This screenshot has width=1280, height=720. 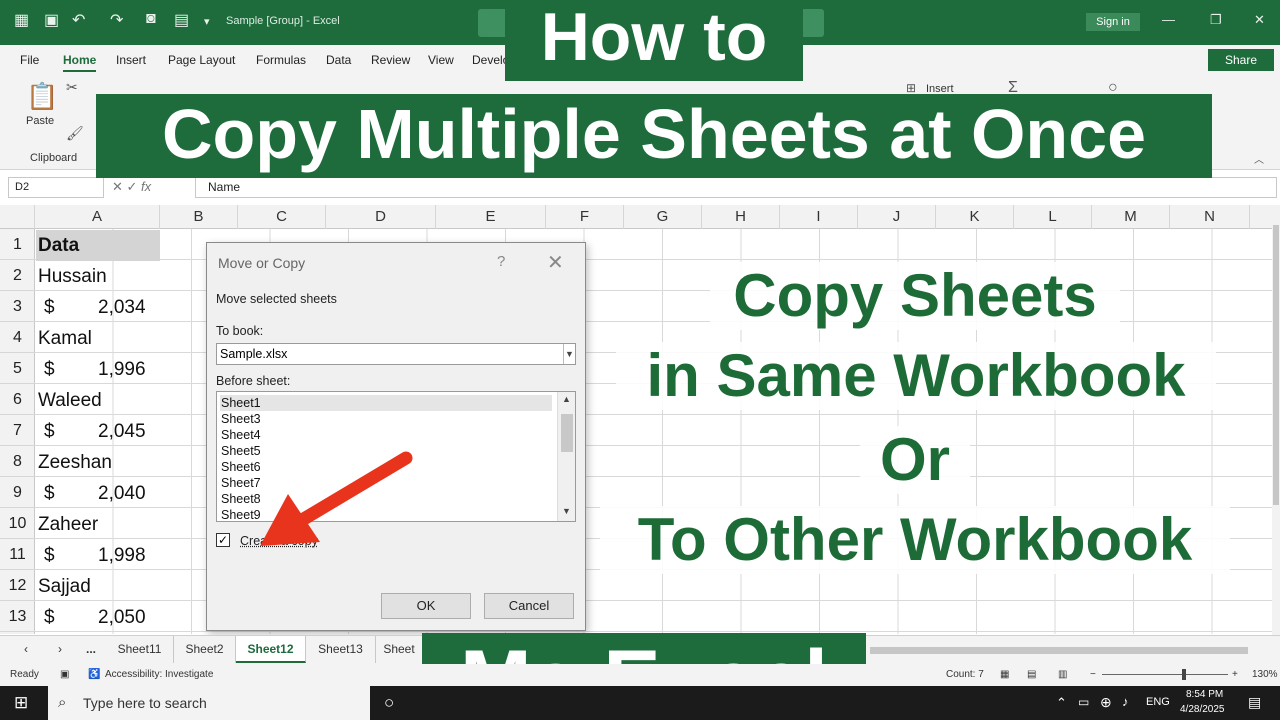 What do you see at coordinates (501, 261) in the screenshot?
I see `help-icon: ?` at bounding box center [501, 261].